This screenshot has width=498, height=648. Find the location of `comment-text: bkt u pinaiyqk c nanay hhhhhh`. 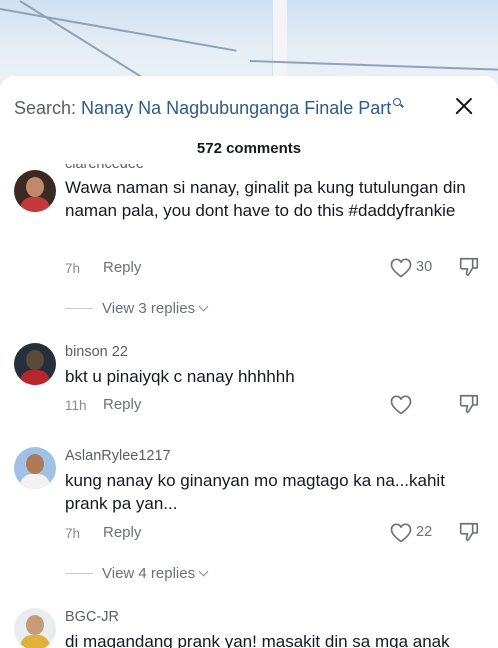

comment-text: bkt u pinaiyqk c nanay hhhhhh is located at coordinates (180, 376).